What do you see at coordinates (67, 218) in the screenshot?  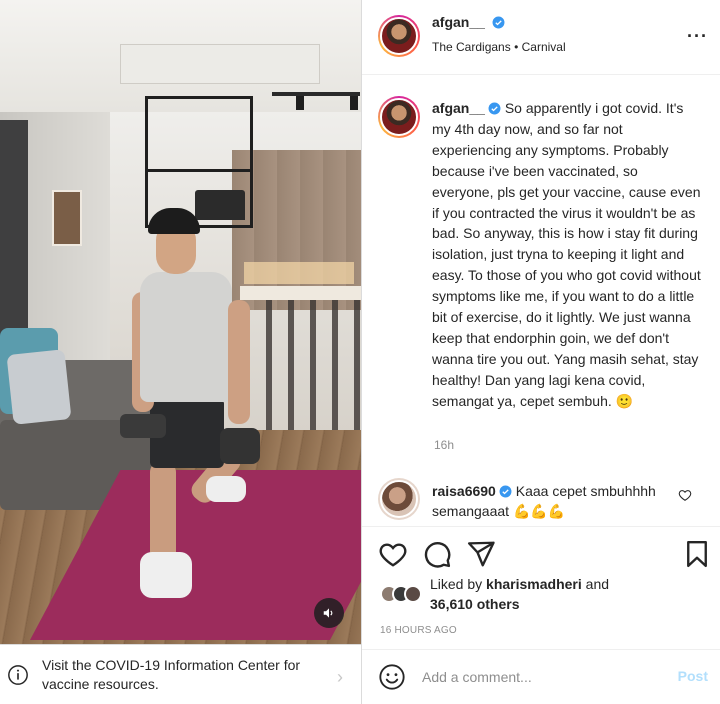 I see `video-scene-artwork` at bounding box center [67, 218].